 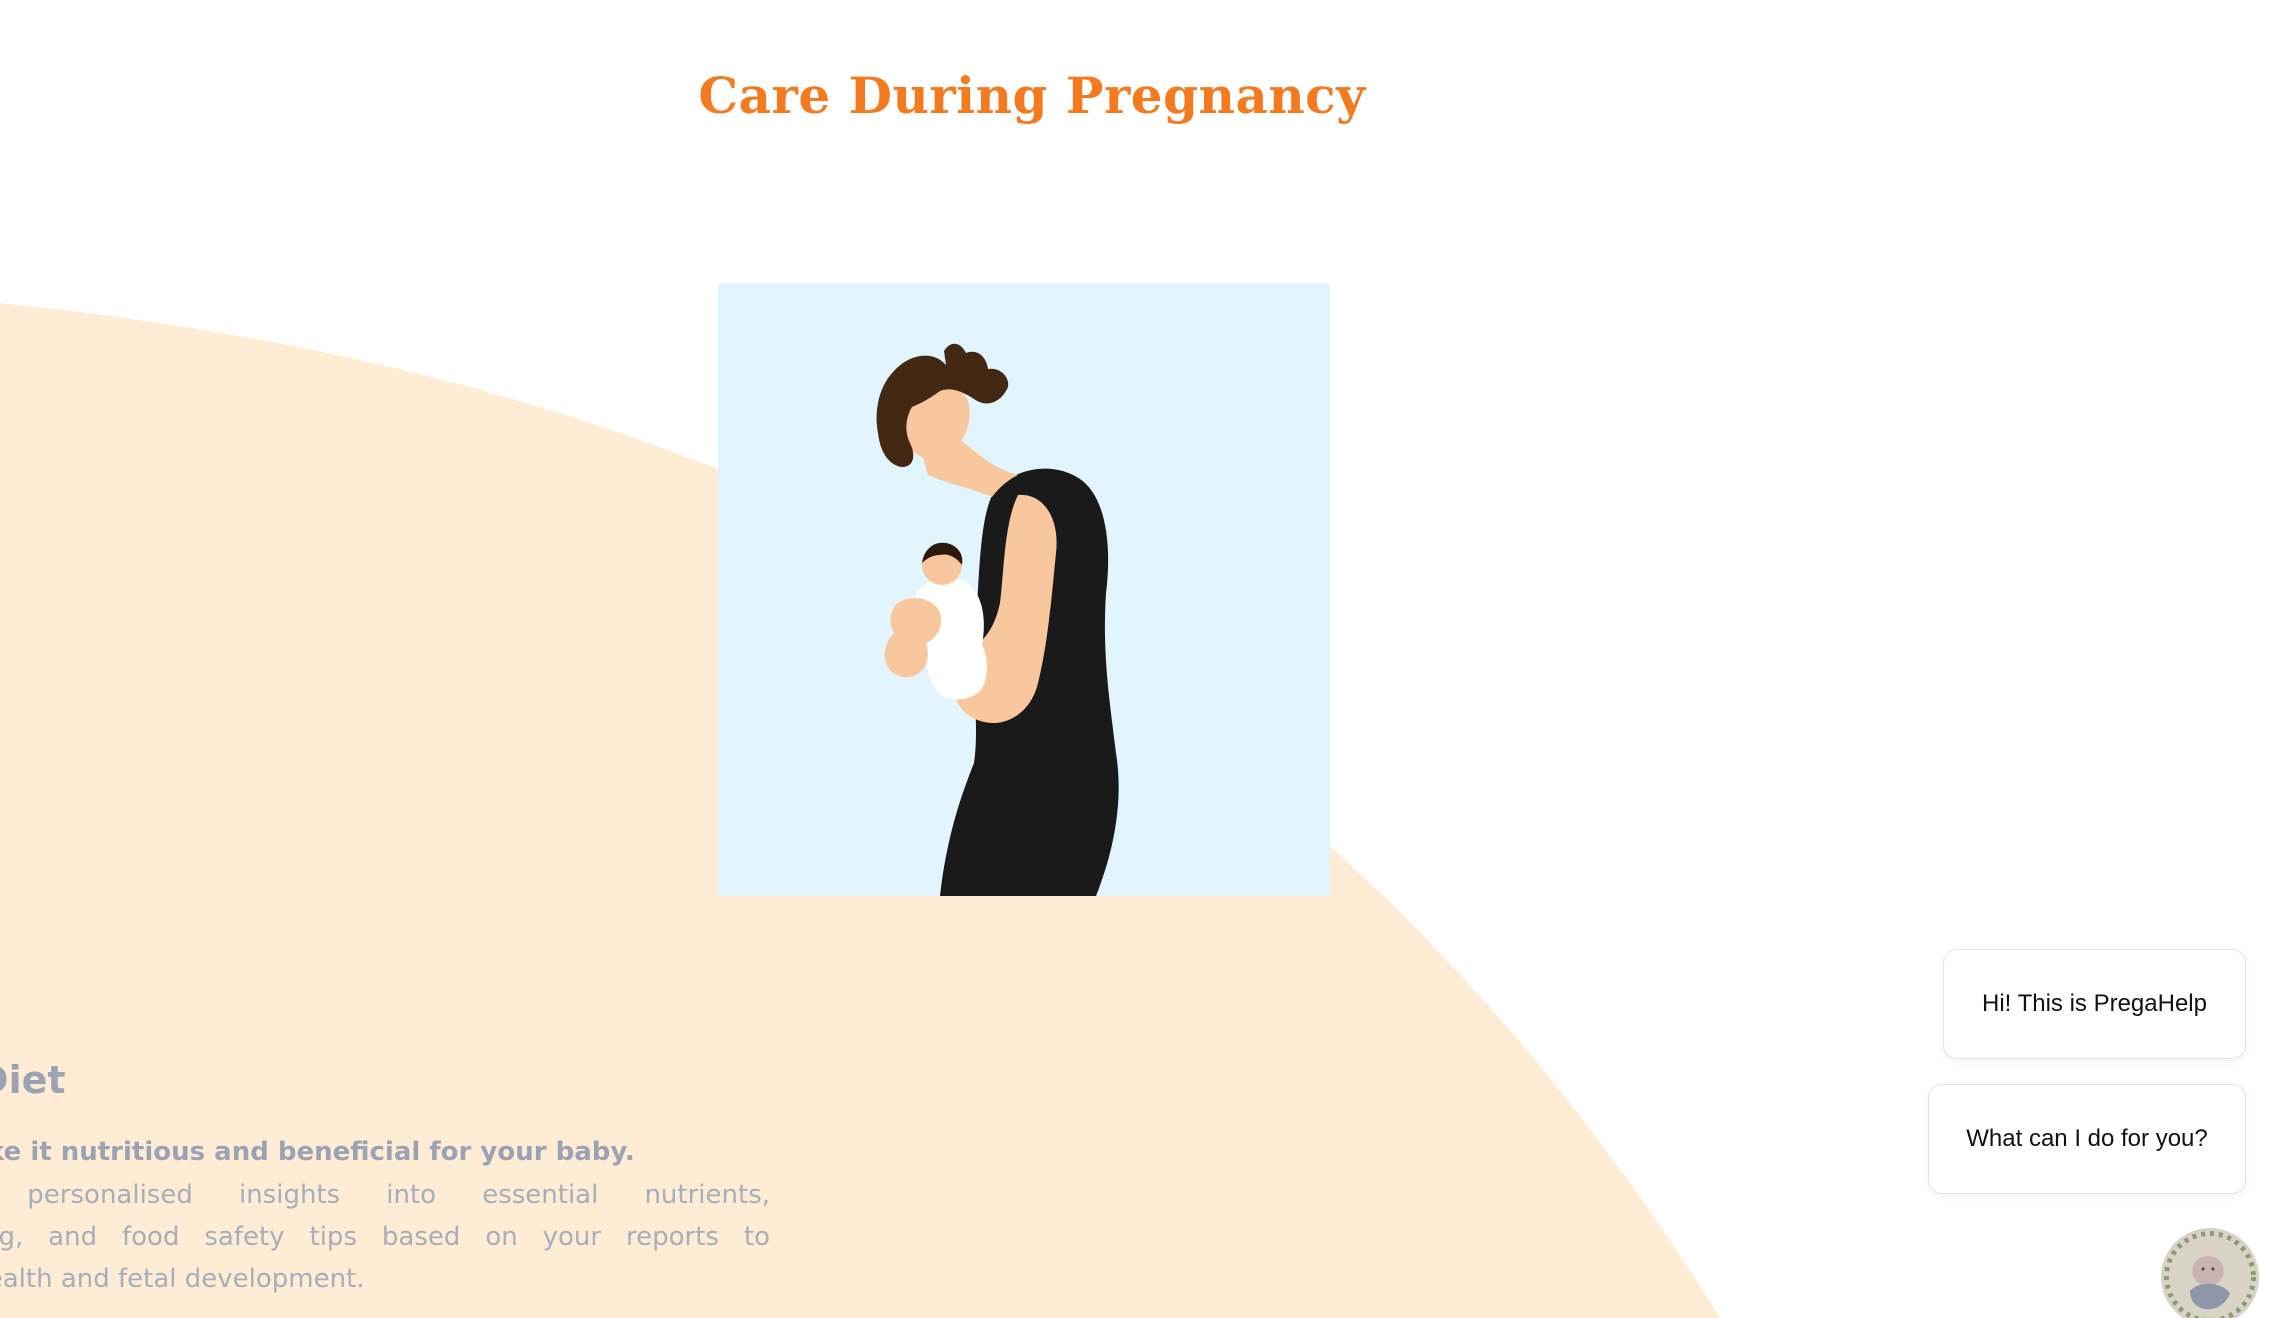 What do you see at coordinates (1024, 589) in the screenshot?
I see `mother-baby-illustration` at bounding box center [1024, 589].